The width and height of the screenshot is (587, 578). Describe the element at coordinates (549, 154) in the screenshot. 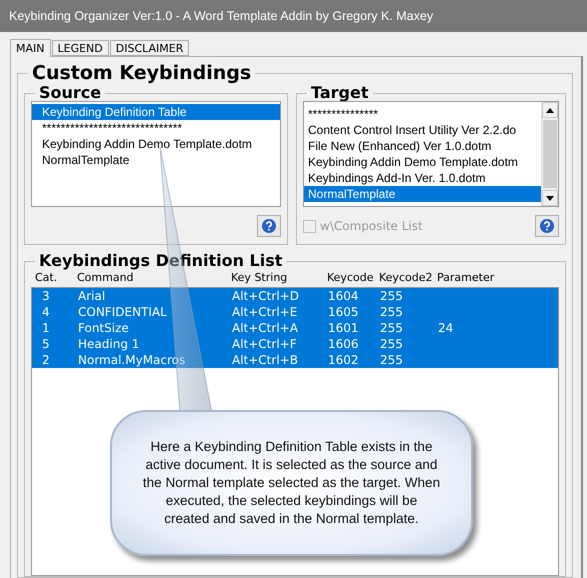

I see `scrollbar` at that location.